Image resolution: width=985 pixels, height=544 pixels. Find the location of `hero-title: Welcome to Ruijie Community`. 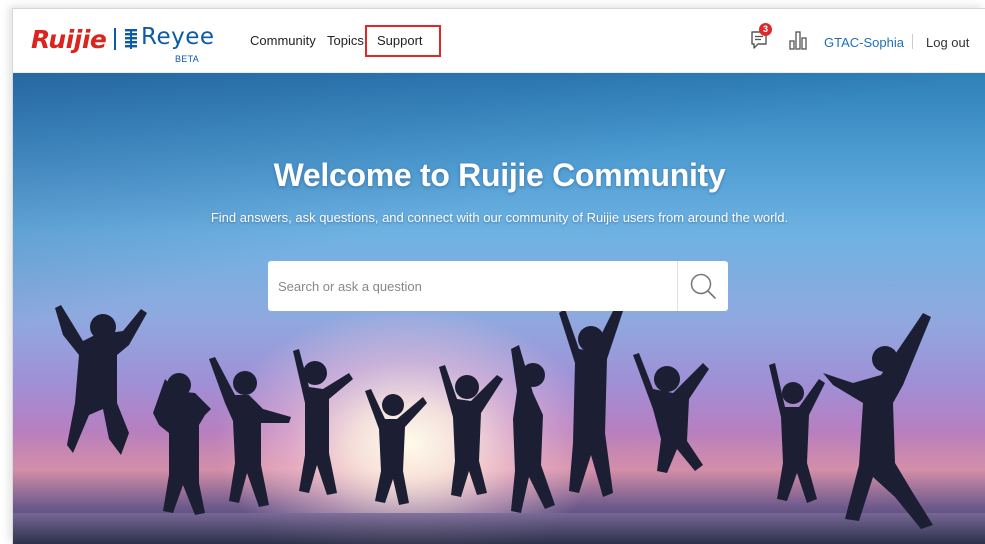

hero-title: Welcome to Ruijie Community is located at coordinates (499, 175).